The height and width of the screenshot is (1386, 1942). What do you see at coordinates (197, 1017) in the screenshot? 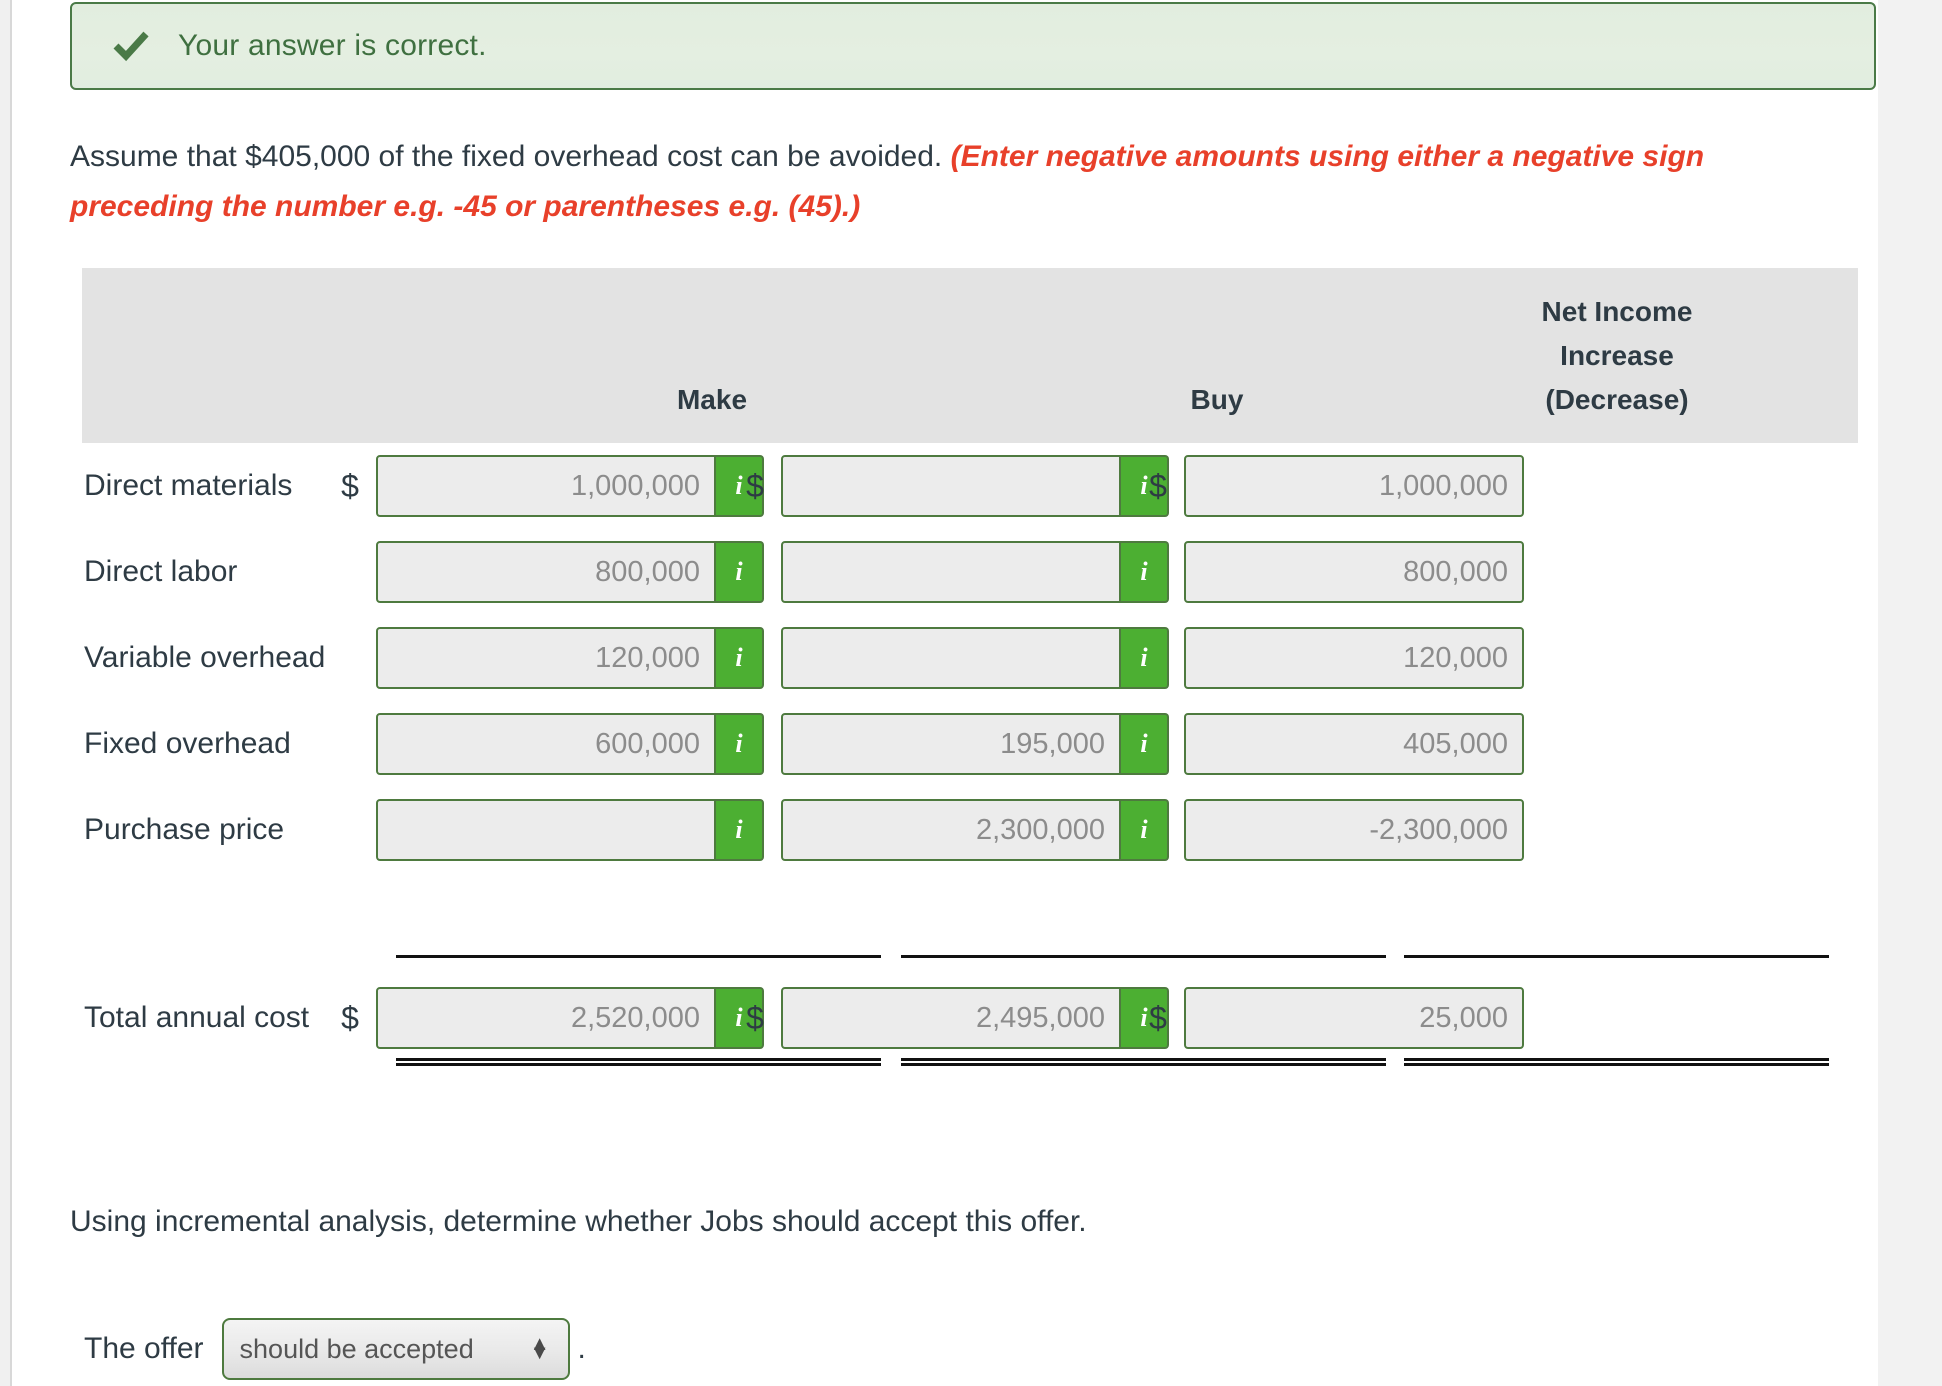
I see `row-label-total: Total annual cost` at bounding box center [197, 1017].